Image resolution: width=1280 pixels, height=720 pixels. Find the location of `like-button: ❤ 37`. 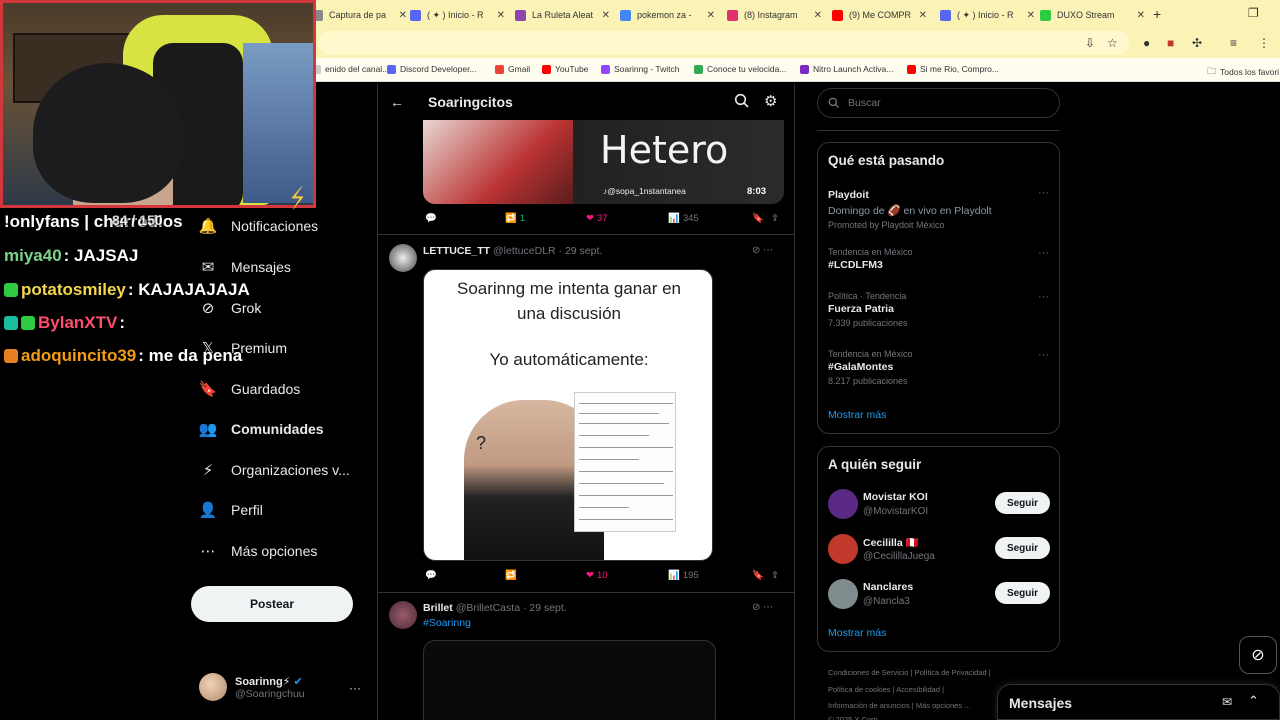

like-button: ❤ 37 is located at coordinates (597, 218).